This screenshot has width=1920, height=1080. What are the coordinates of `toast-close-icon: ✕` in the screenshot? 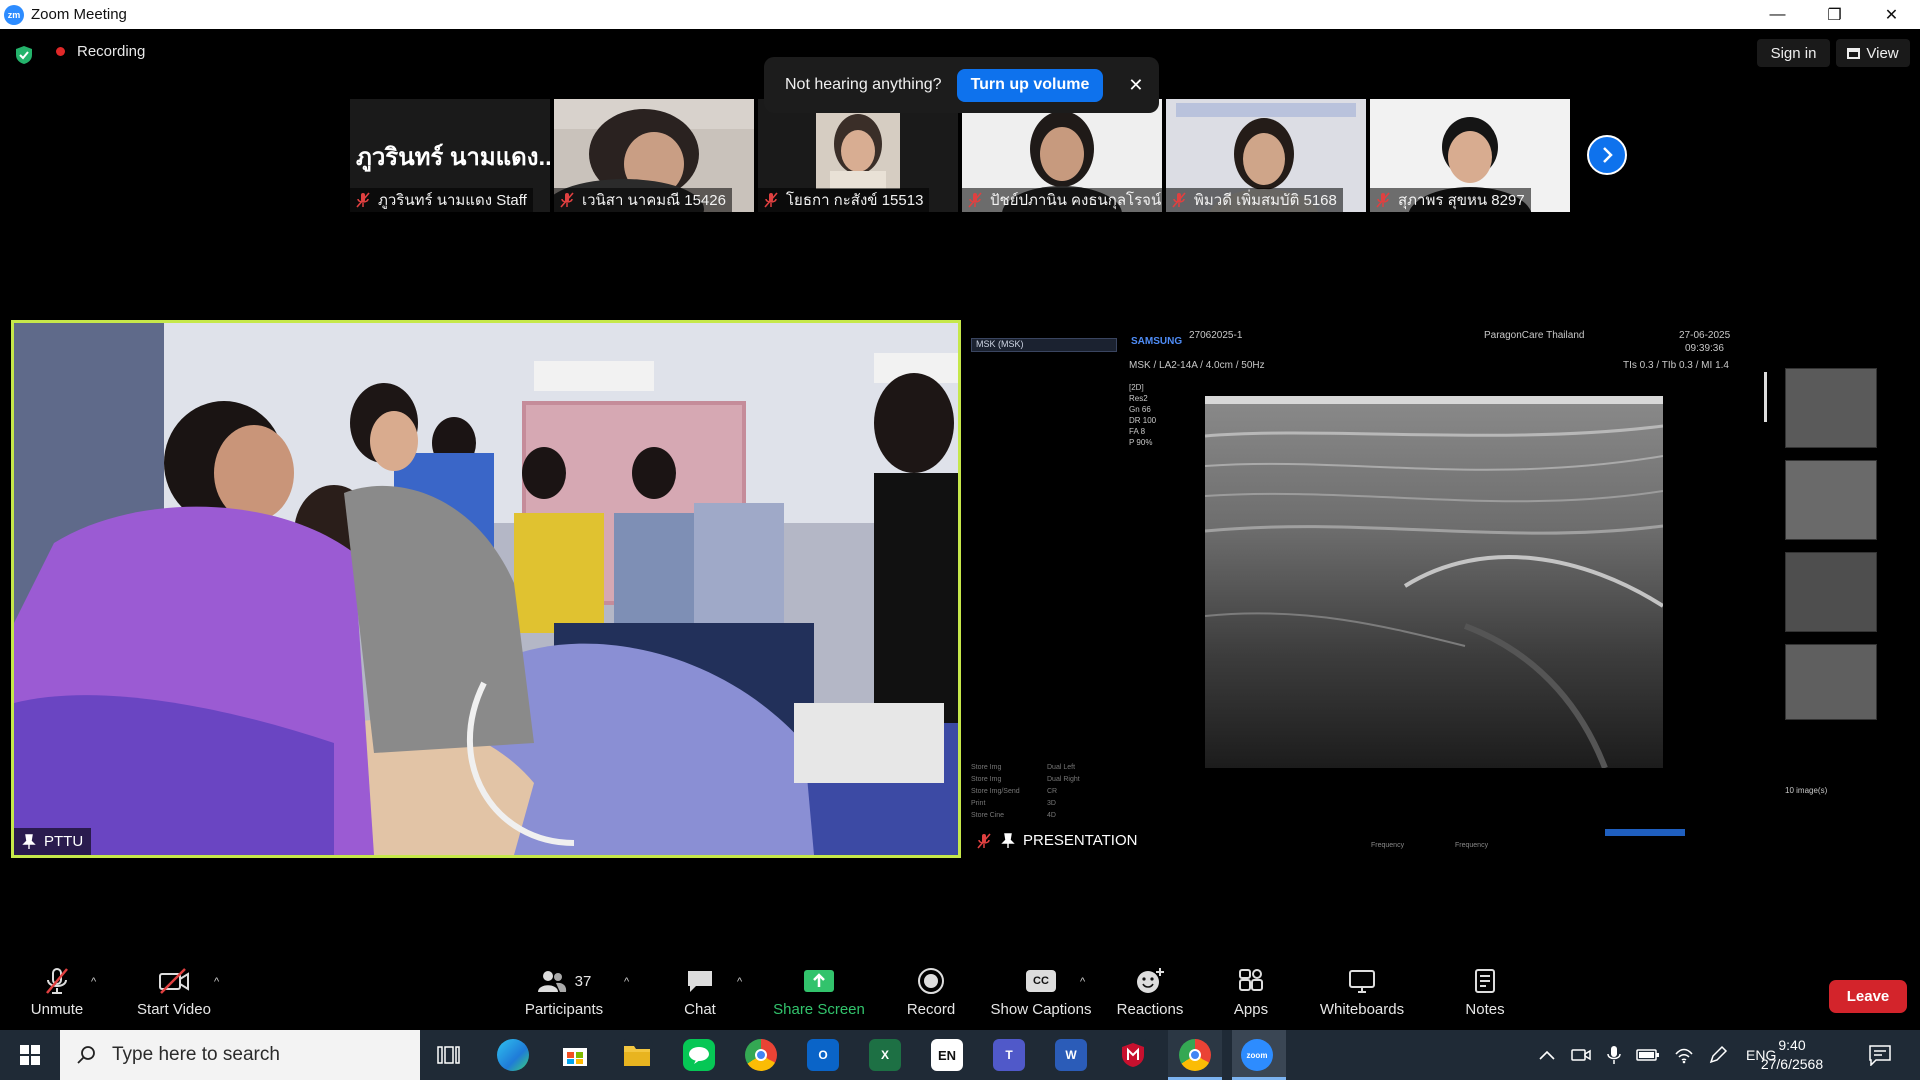 It's located at (1135, 85).